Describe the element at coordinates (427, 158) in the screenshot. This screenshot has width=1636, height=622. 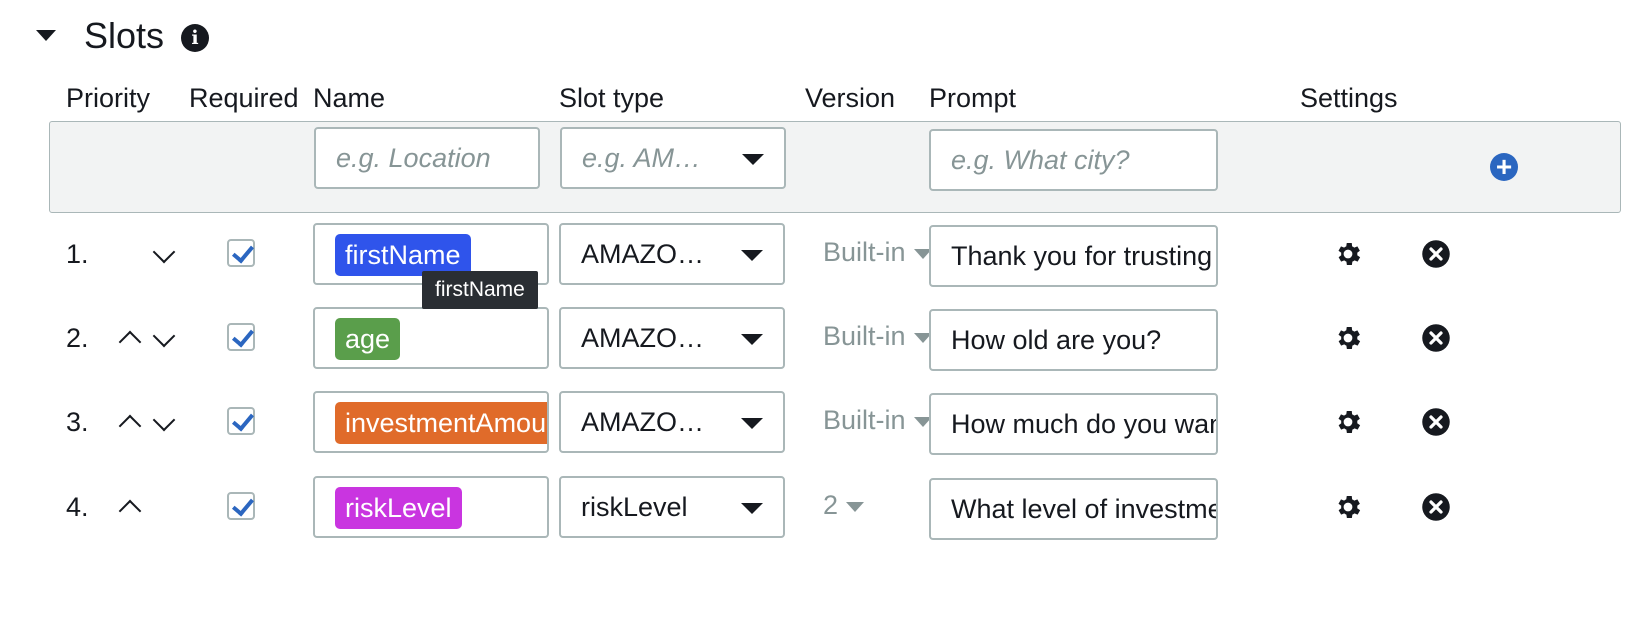
I see `new-slot-name-input: e.g. Location` at that location.